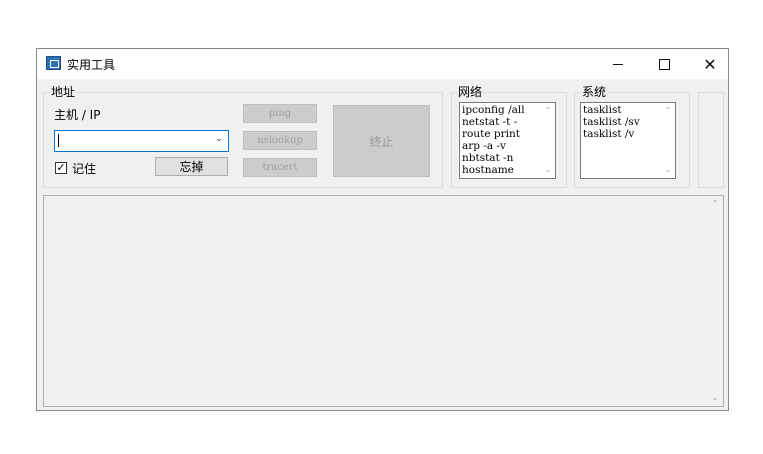 Image resolution: width=763 pixels, height=454 pixels. What do you see at coordinates (501, 134) in the screenshot?
I see `list-item: route print` at bounding box center [501, 134].